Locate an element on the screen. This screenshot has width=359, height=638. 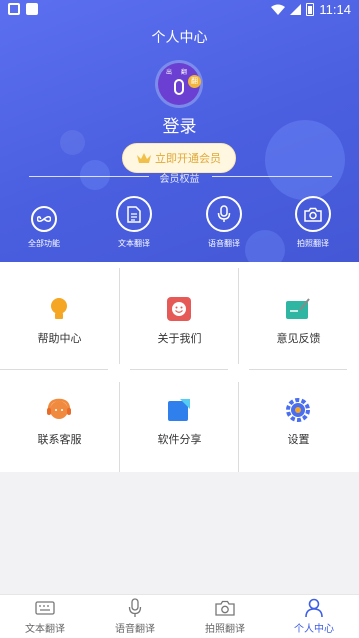
person-icon is located at coordinates (314, 608).